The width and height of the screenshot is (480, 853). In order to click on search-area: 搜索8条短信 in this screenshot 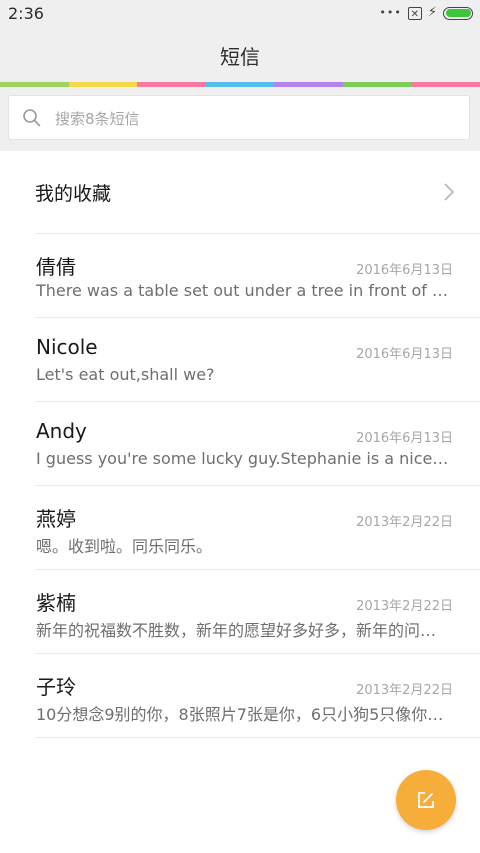, I will do `click(240, 119)`.